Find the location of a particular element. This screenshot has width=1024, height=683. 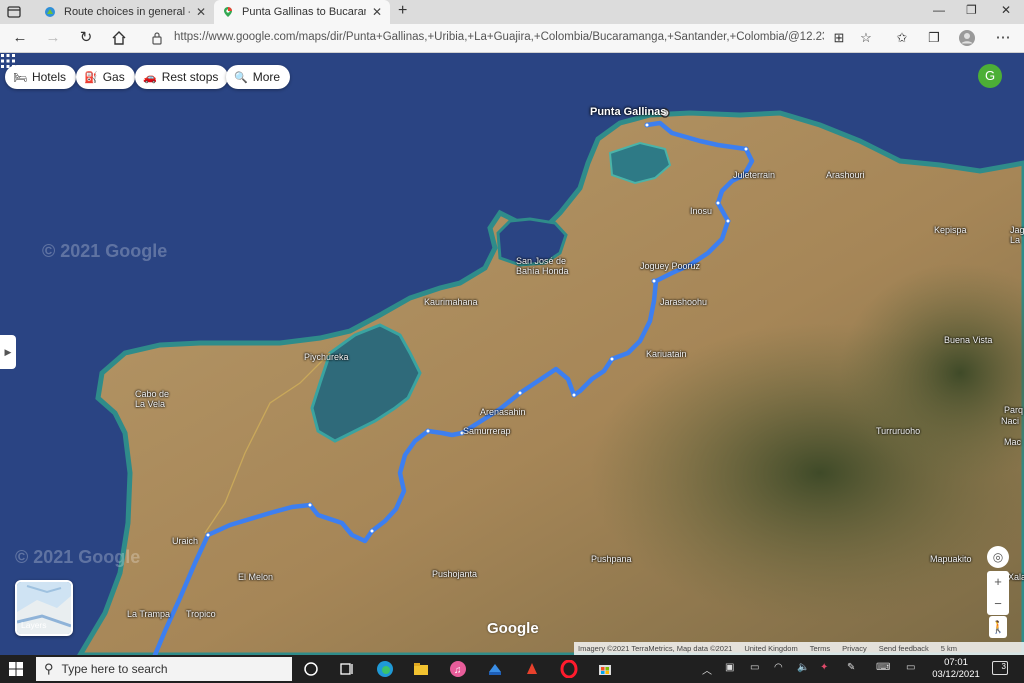

refresh-icon: ↻ is located at coordinates (86, 38).